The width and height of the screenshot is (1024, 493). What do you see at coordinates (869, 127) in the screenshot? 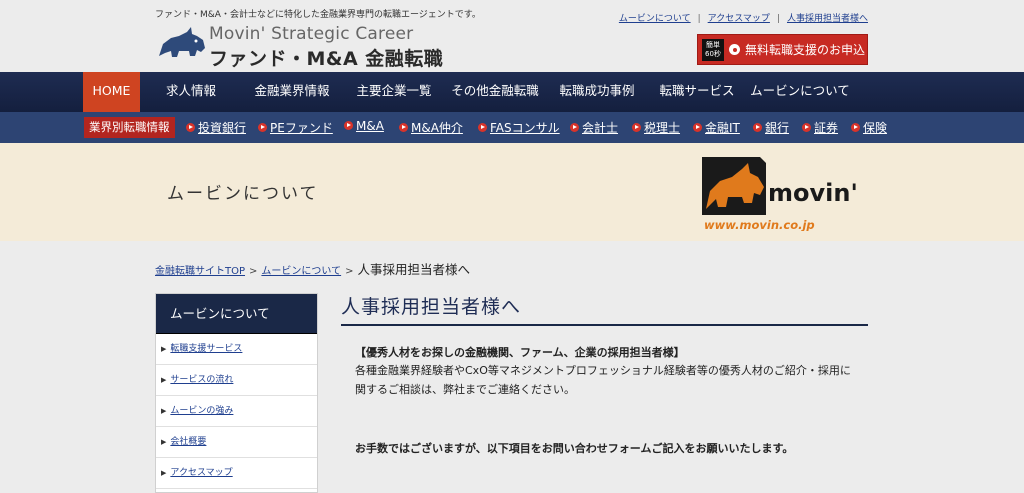
I see `subnav-item: 保険` at bounding box center [869, 127].